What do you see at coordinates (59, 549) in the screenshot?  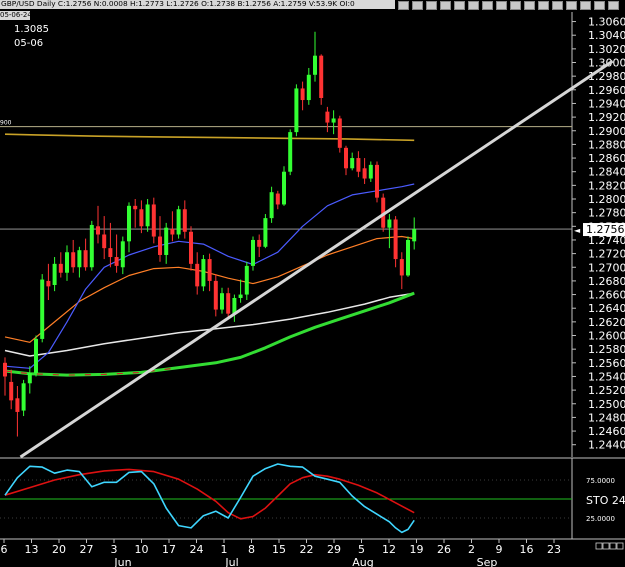 I see `x-tick-label: 20` at bounding box center [59, 549].